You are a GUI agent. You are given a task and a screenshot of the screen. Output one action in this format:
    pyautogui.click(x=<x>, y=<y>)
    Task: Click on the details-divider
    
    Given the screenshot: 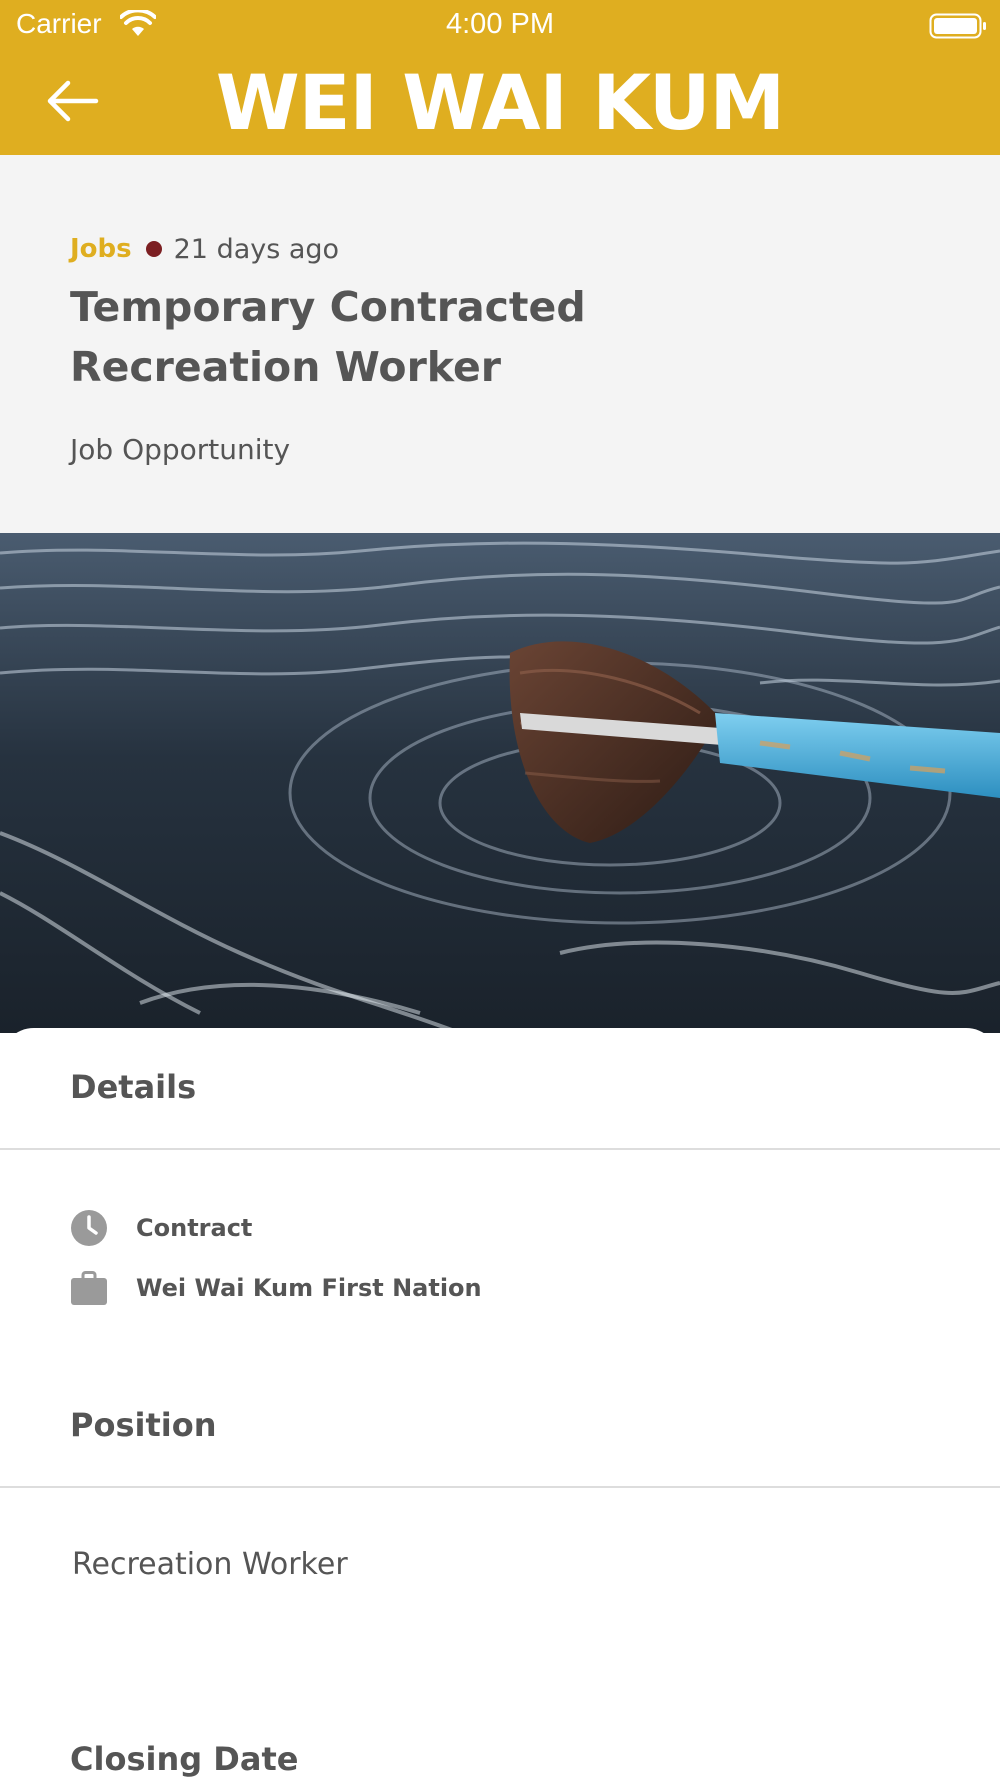 What is the action you would take?
    pyautogui.click(x=500, y=1149)
    